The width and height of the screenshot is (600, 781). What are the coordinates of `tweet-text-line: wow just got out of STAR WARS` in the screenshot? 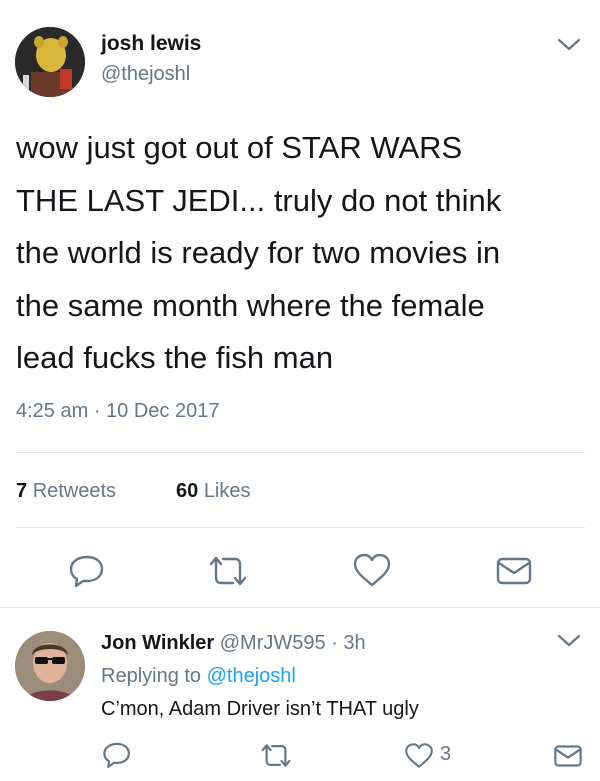 It's located at (239, 147).